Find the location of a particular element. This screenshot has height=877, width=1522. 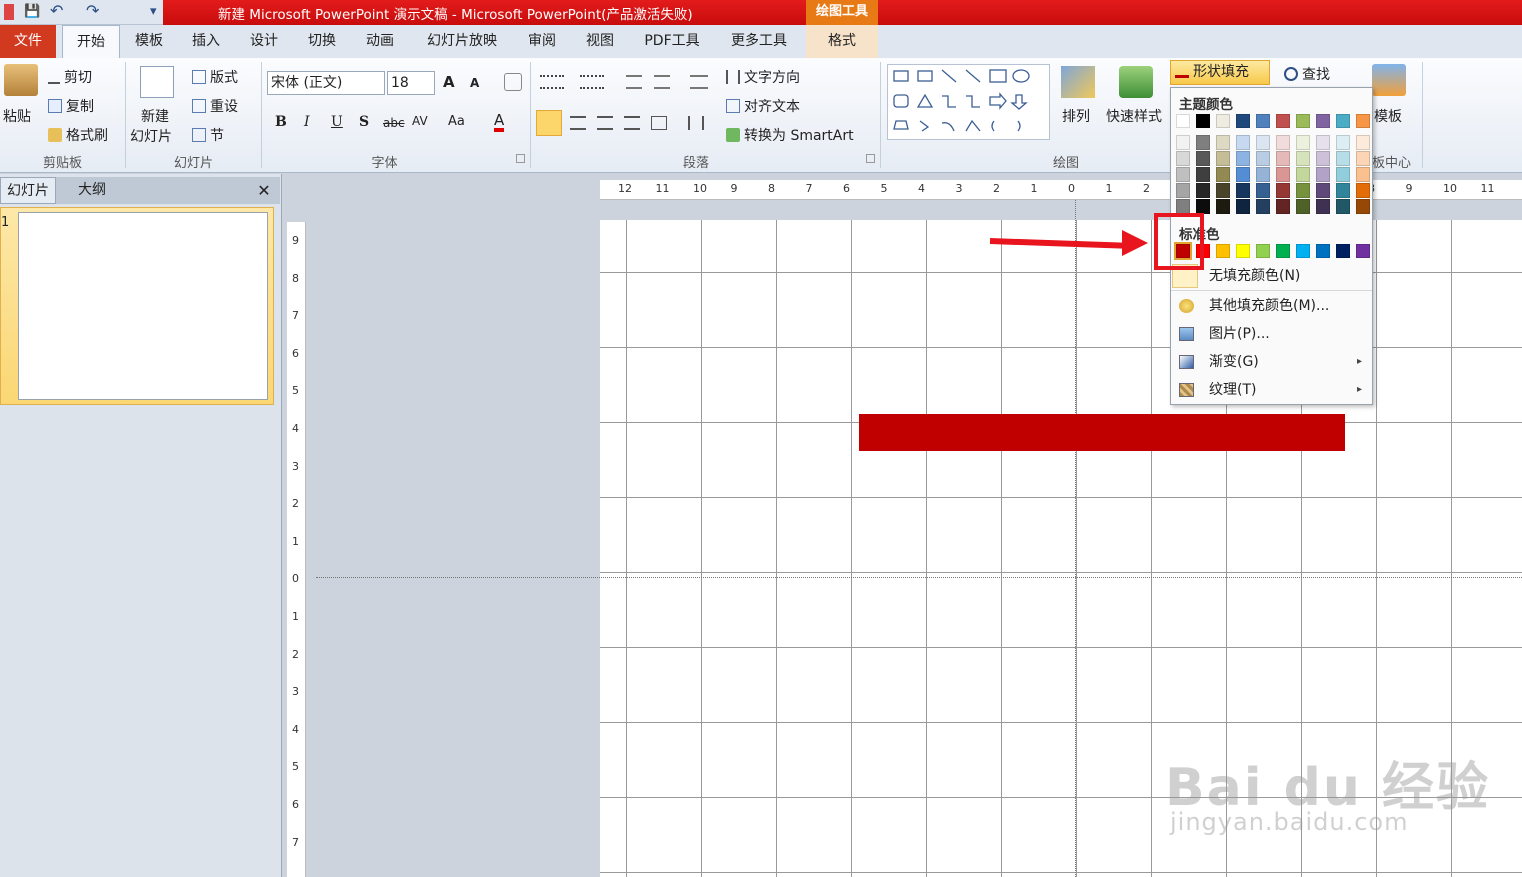

new-slide-label-1: 新建 is located at coordinates (155, 116).